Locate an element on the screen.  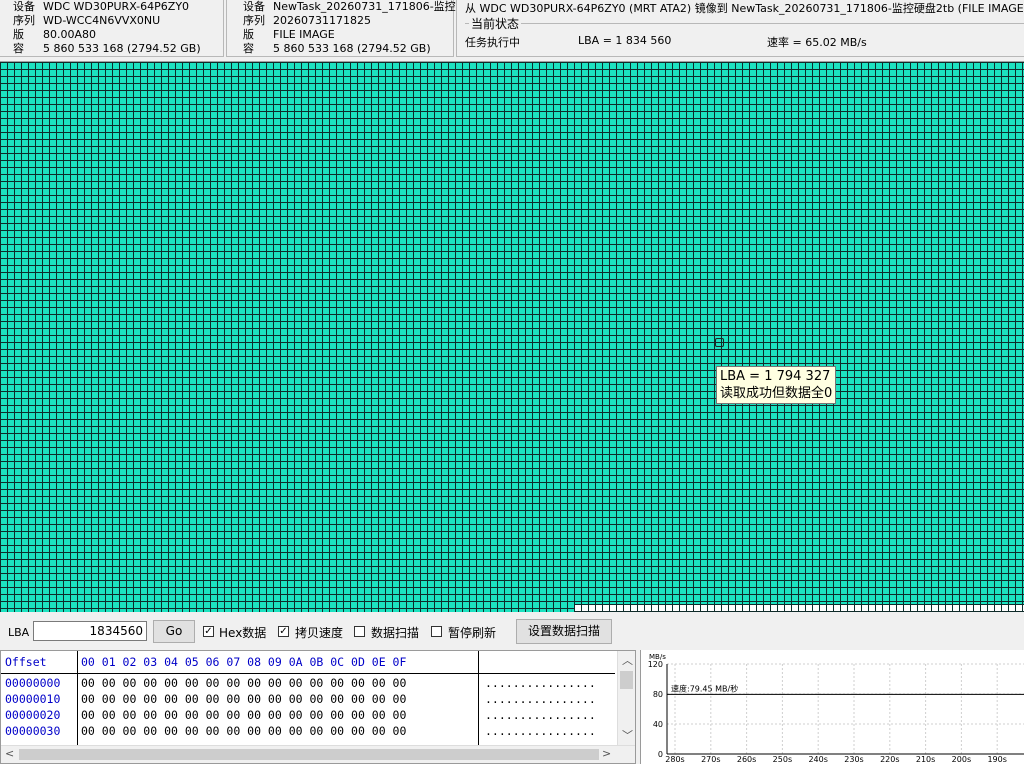
sector-tooltip: LBA = 1 794 327 读取成功但数据全0 is located at coordinates (776, 385).